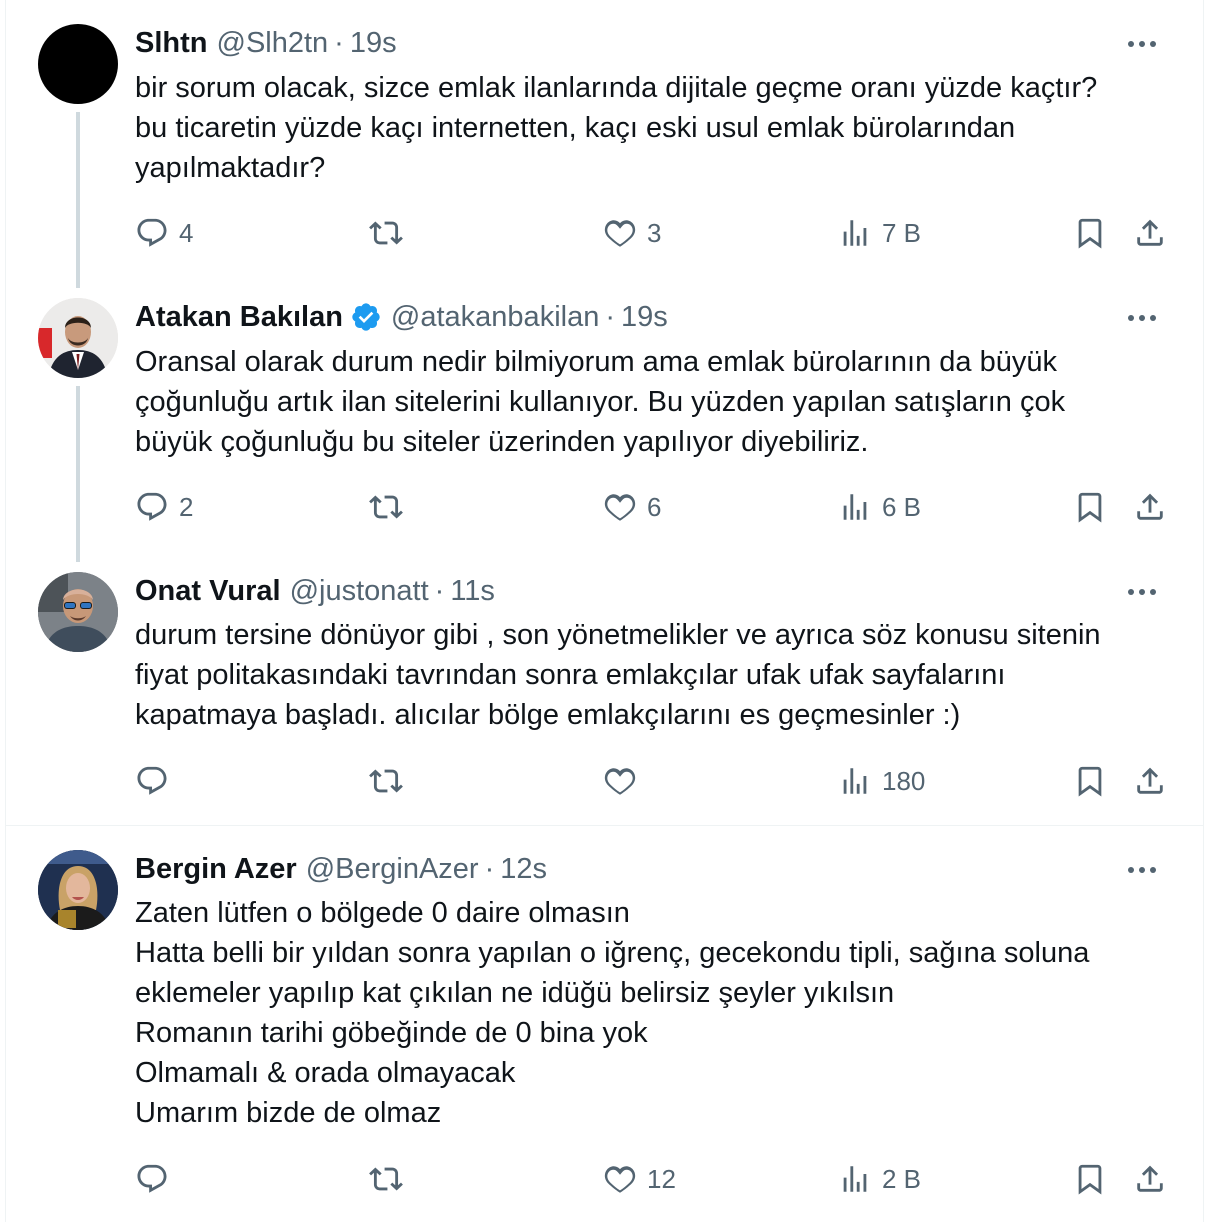 This screenshot has width=1210, height=1222. What do you see at coordinates (879, 233) in the screenshot?
I see `views-button: 7 B` at bounding box center [879, 233].